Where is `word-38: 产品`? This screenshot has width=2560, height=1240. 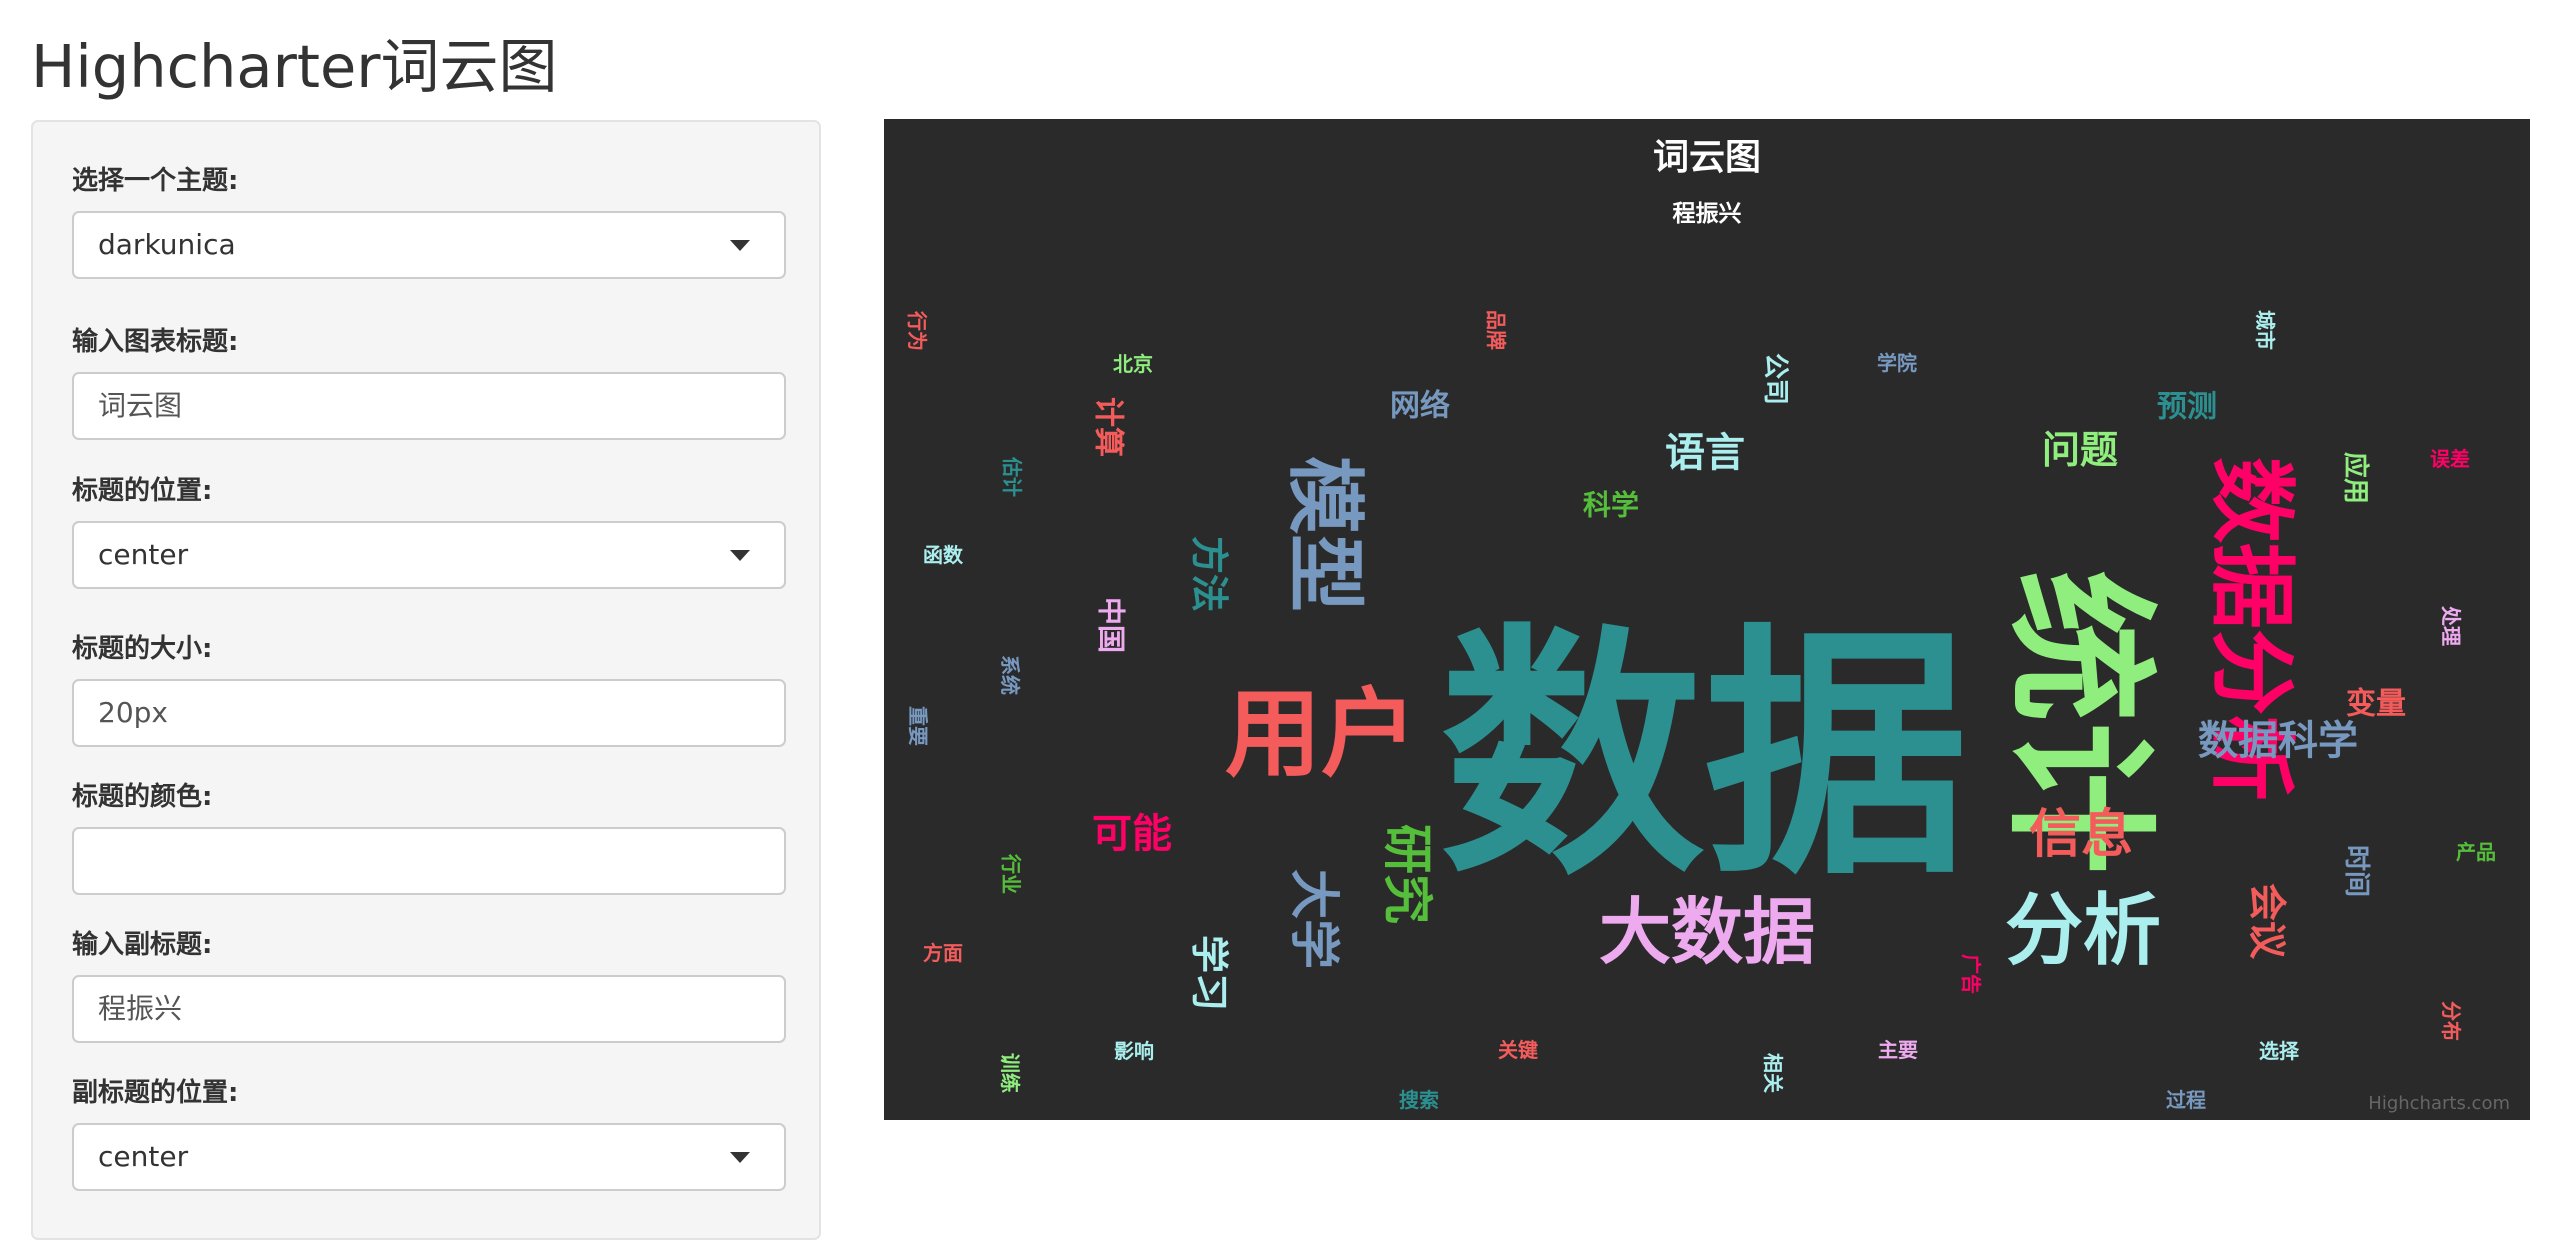
word-38: 产品 is located at coordinates (2476, 852).